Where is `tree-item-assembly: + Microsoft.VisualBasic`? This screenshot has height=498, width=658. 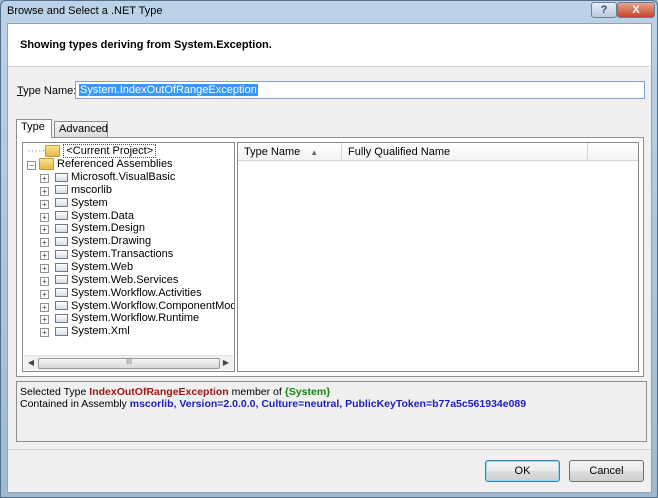 tree-item-assembly: + Microsoft.VisualBasic is located at coordinates (107, 177).